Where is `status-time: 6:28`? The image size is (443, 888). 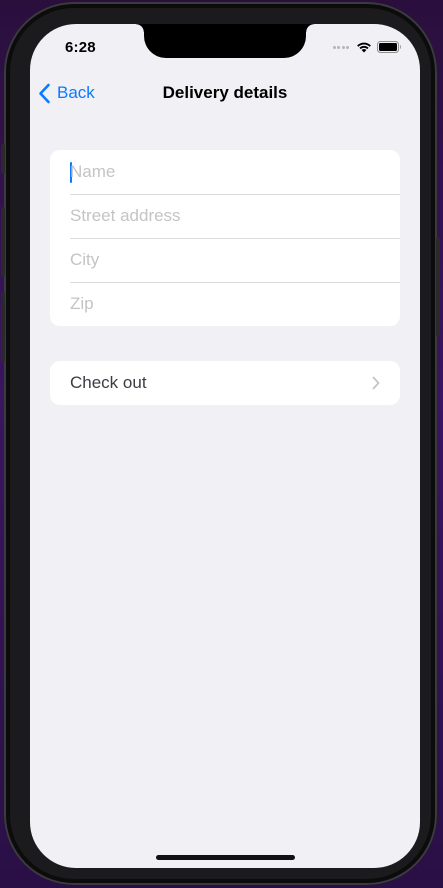
status-time: 6:28 is located at coordinates (80, 47).